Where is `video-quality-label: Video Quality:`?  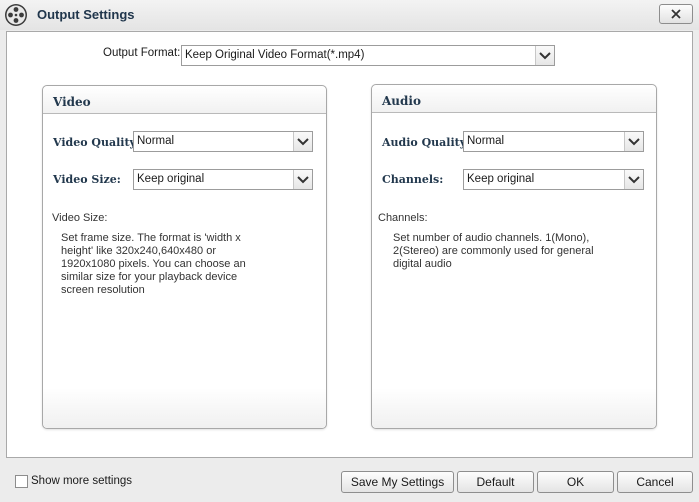
video-quality-label: Video Quality: is located at coordinates (96, 142).